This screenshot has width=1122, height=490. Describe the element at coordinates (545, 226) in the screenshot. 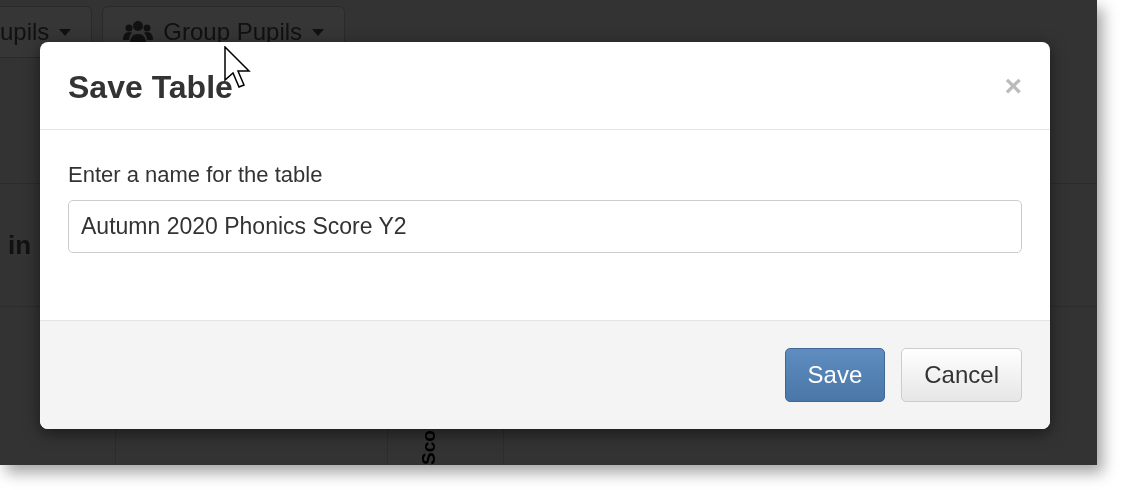

I see `name-input-field: Autumn 2020 Phonics Score Y2` at that location.